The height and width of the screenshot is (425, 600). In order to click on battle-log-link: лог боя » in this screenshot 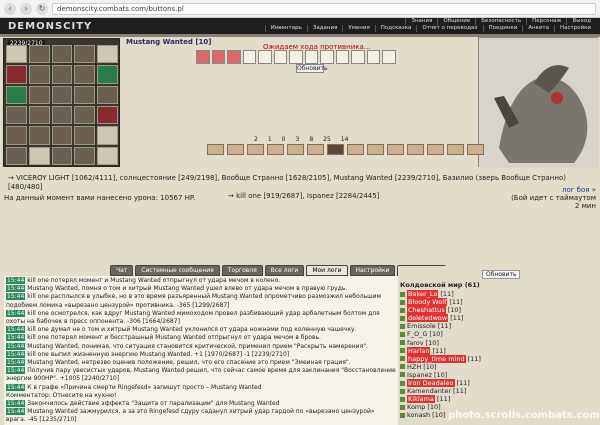, I will do `click(552, 190)`.